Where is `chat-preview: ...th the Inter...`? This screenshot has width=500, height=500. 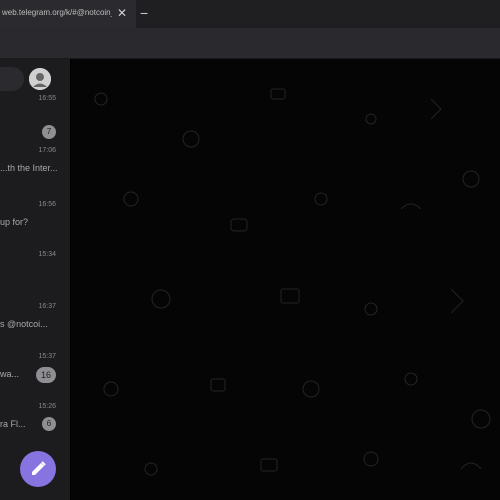
chat-preview: ...th the Inter... is located at coordinates (29, 168).